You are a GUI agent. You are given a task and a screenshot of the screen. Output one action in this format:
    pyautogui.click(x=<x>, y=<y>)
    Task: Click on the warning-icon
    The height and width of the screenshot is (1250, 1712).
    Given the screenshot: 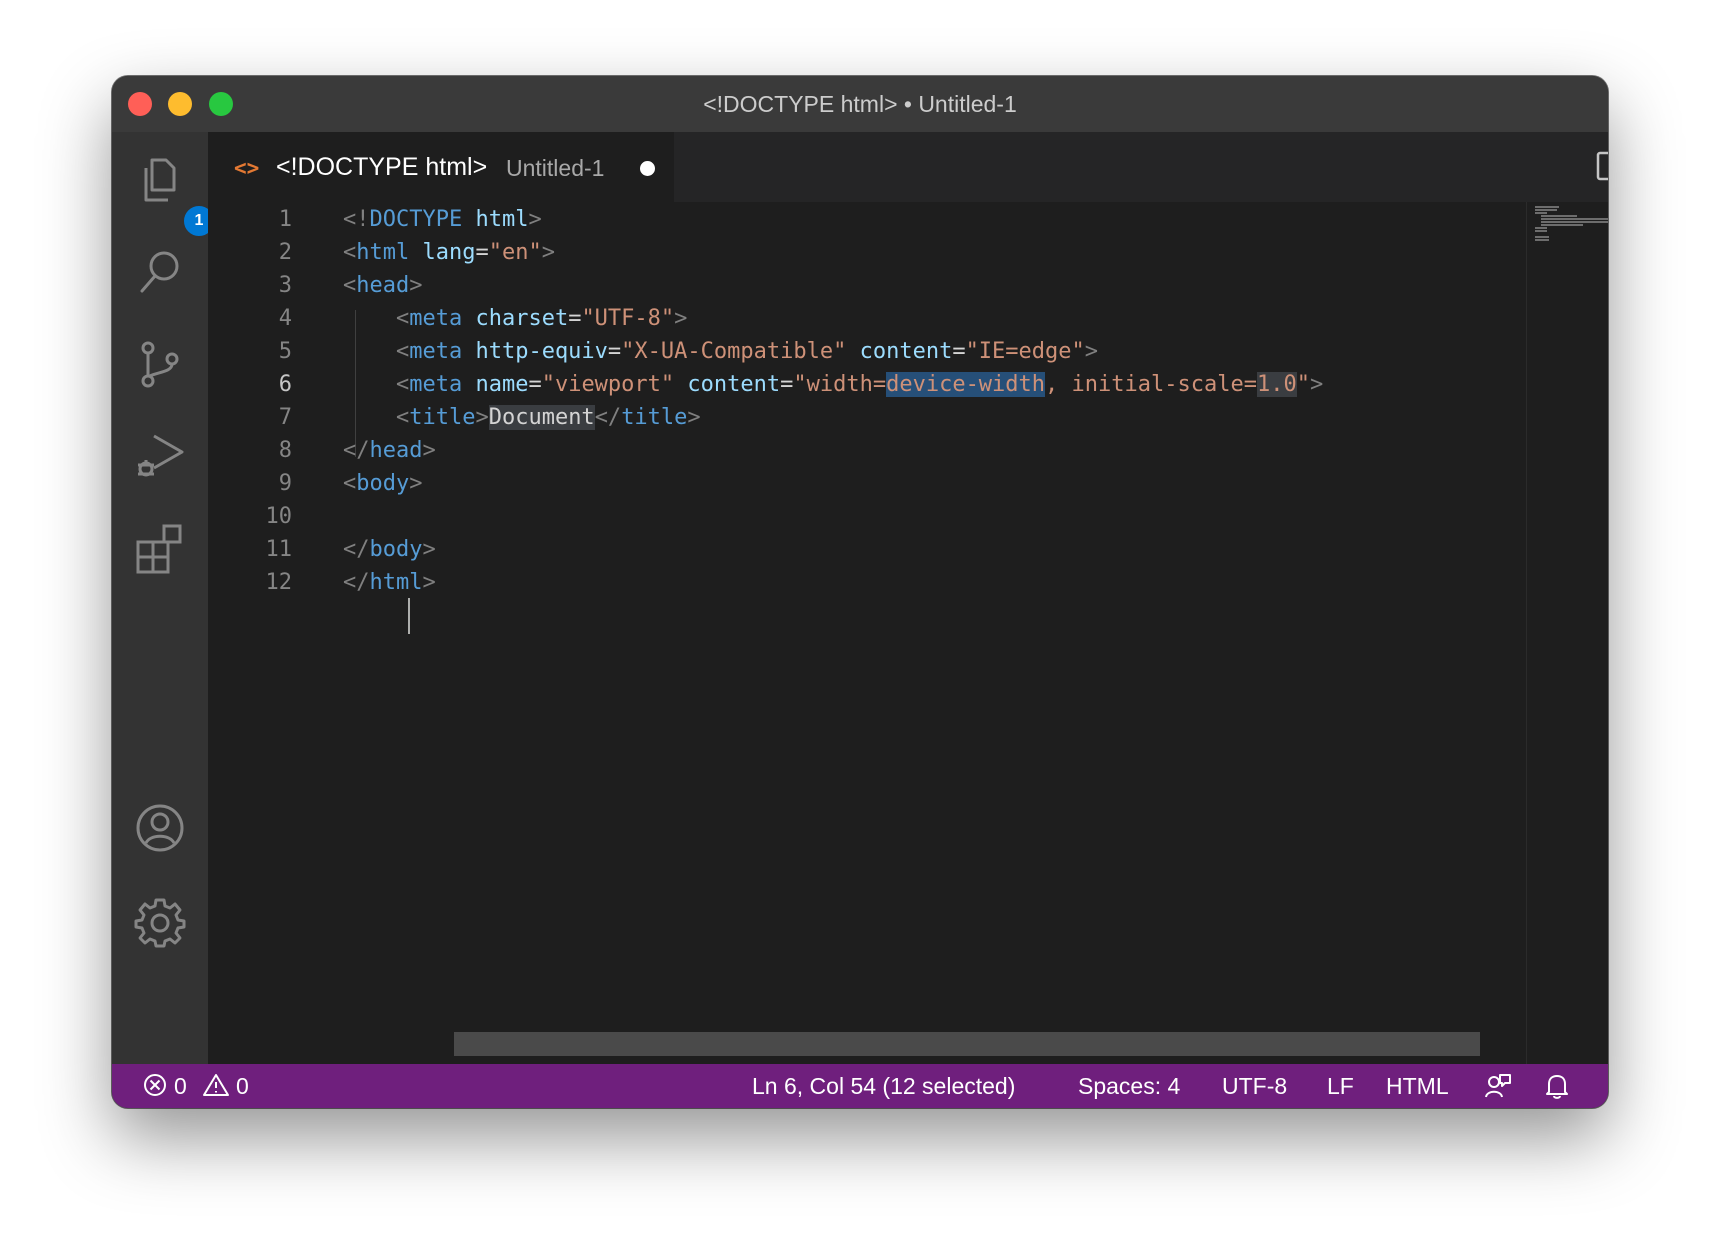 What is the action you would take?
    pyautogui.click(x=216, y=1088)
    